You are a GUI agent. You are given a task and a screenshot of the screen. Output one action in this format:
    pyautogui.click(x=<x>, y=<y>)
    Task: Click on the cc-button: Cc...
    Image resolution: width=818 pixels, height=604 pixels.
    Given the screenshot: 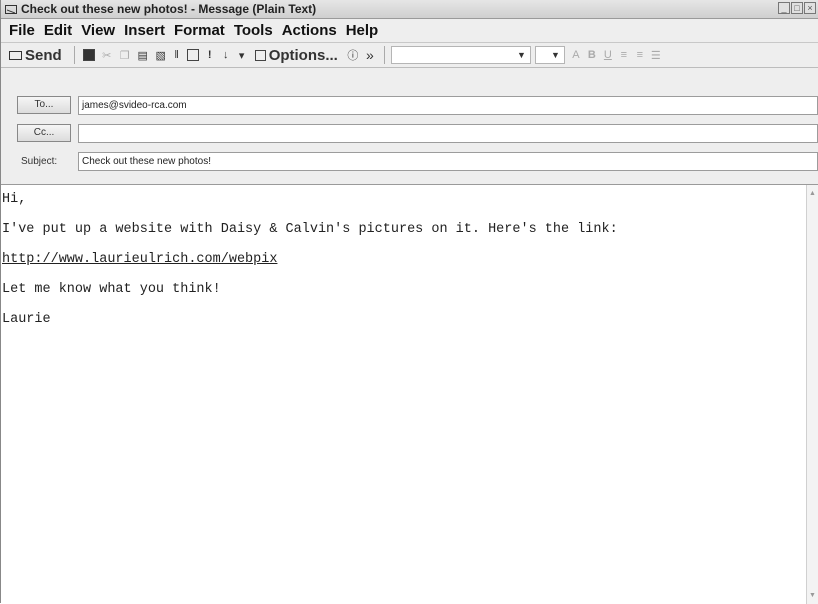 What is the action you would take?
    pyautogui.click(x=44, y=133)
    